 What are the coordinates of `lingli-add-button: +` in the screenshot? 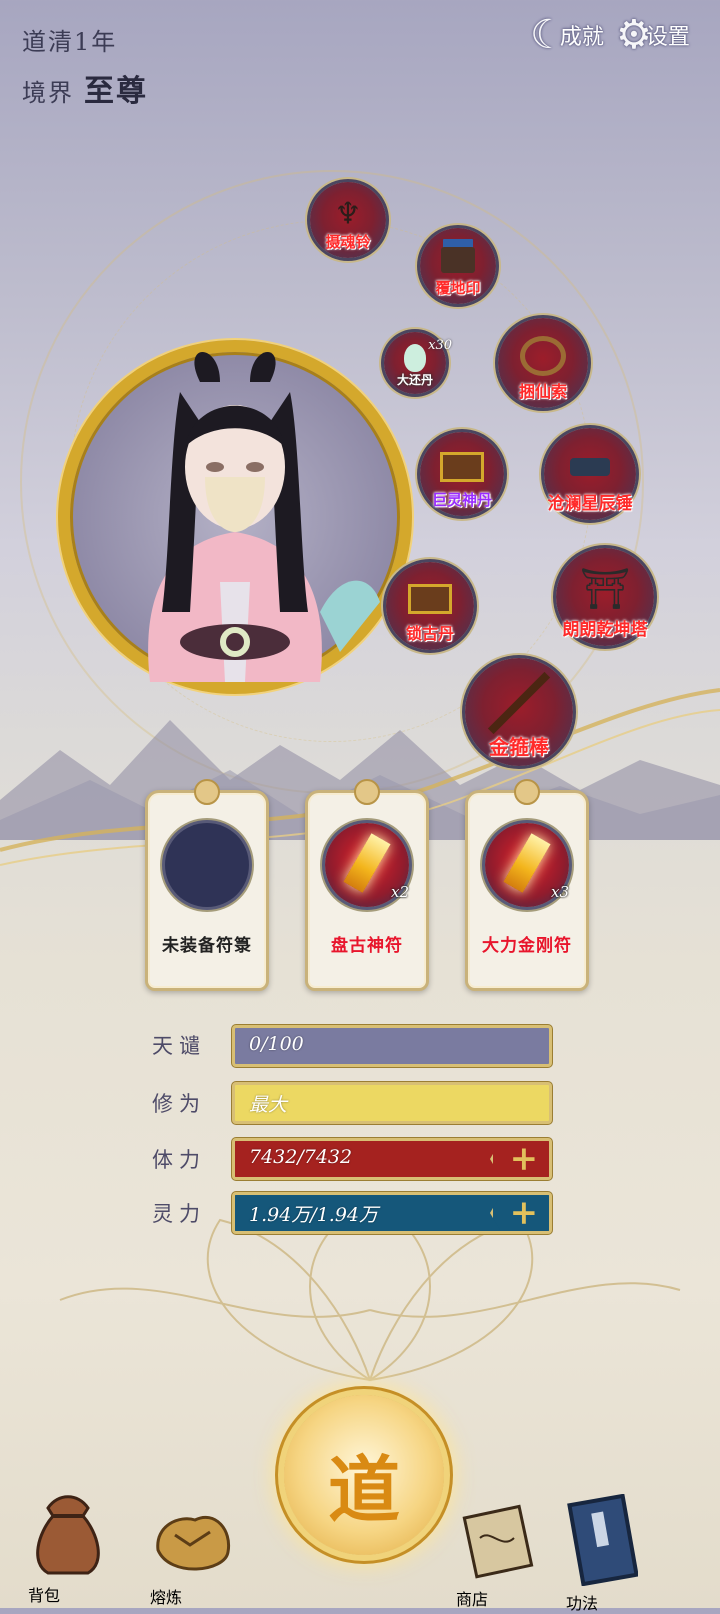 It's located at (519, 1213).